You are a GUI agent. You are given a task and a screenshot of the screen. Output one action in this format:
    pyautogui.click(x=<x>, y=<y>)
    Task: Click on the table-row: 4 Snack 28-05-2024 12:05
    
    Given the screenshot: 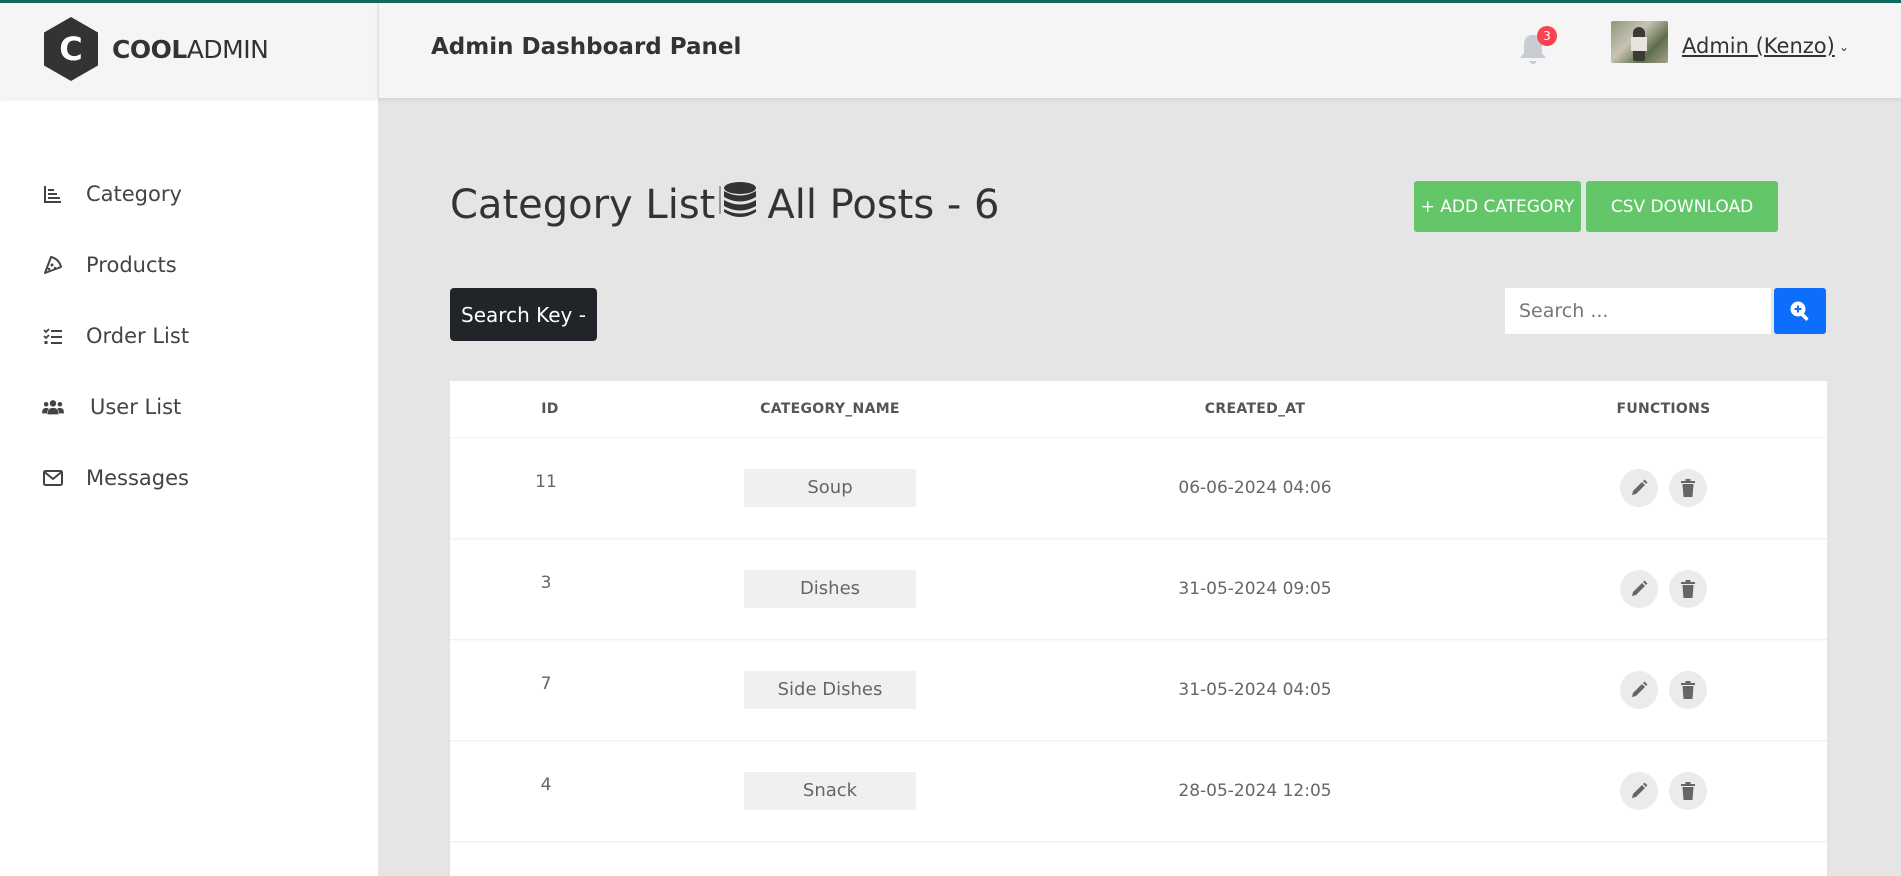 What is the action you would take?
    pyautogui.click(x=1138, y=791)
    